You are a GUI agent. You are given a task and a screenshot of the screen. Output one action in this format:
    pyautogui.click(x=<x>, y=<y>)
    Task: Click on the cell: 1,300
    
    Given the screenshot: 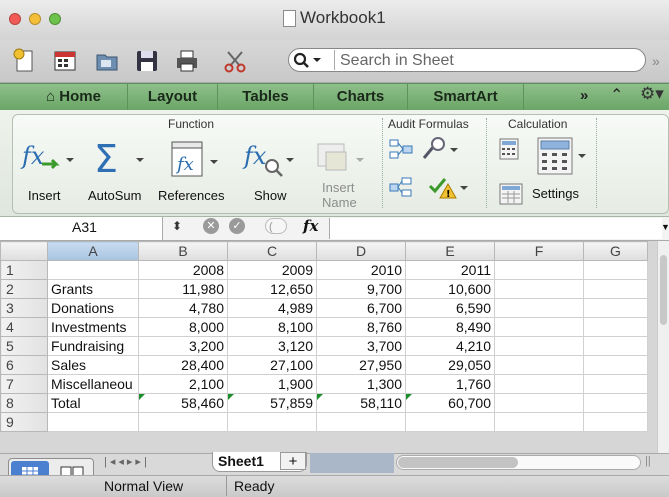 What is the action you would take?
    pyautogui.click(x=361, y=384)
    